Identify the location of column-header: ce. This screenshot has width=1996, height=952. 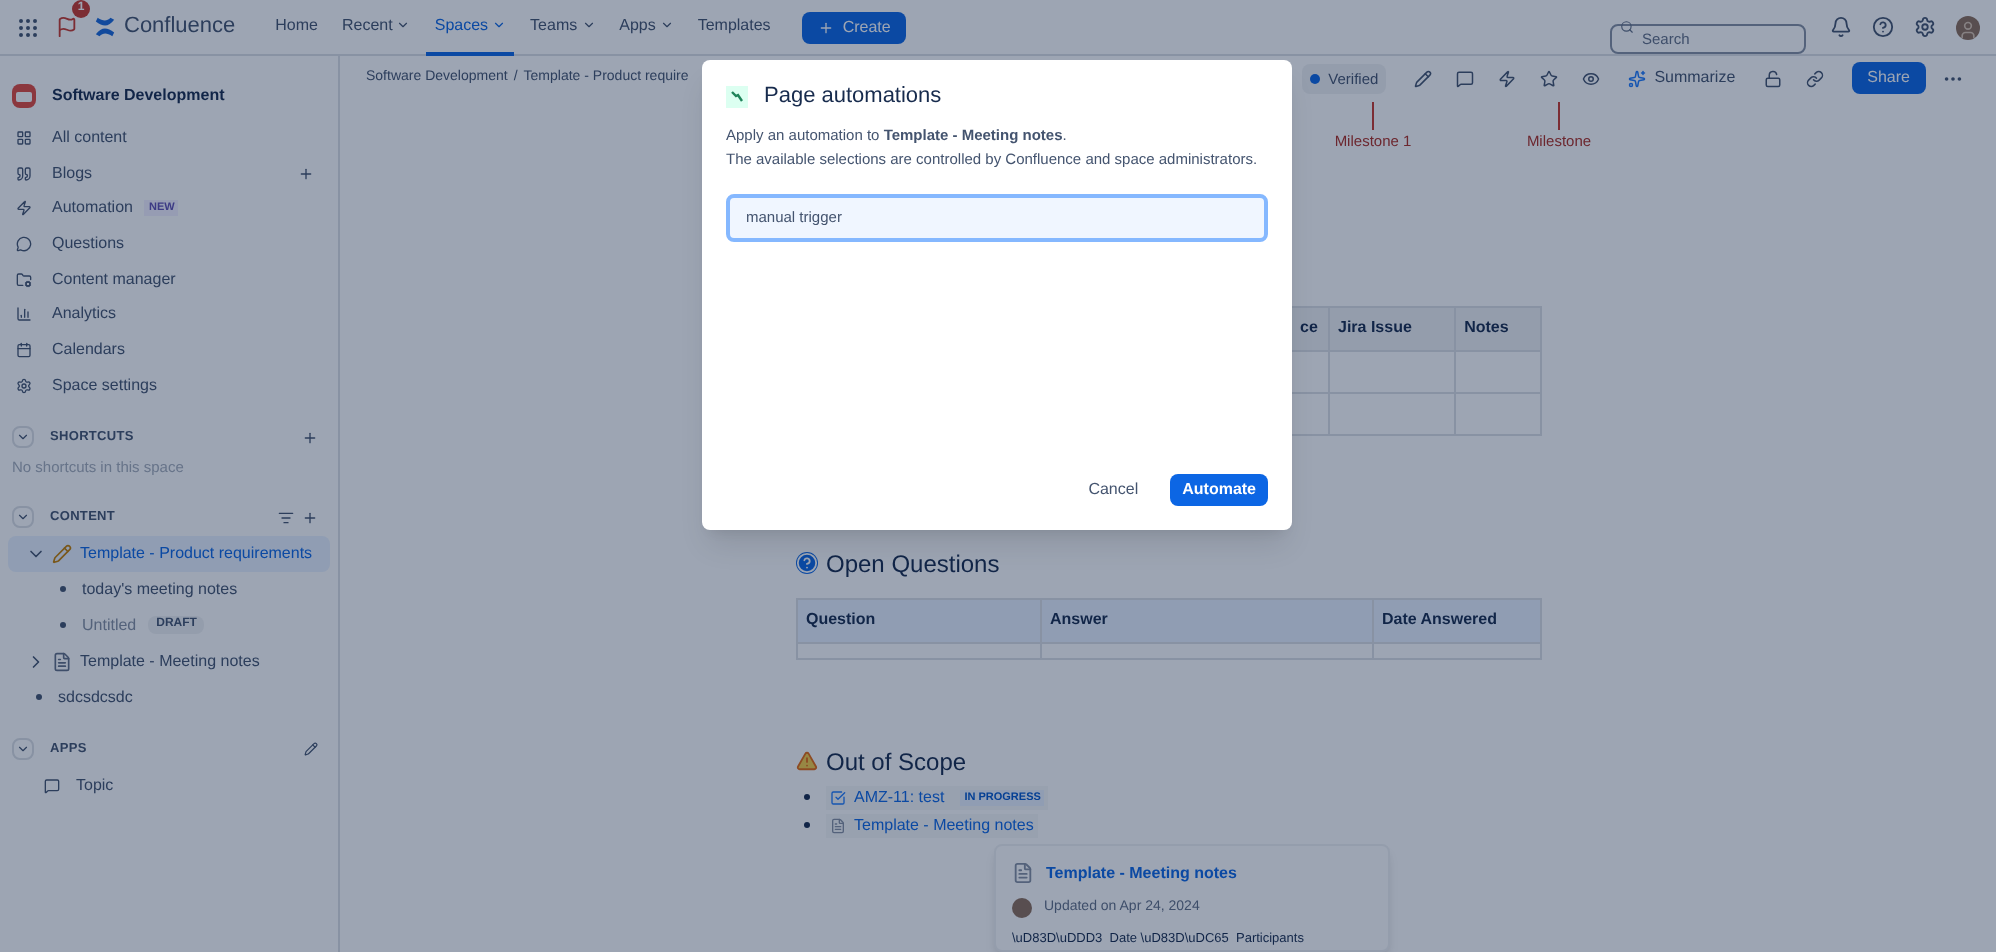
(1310, 328).